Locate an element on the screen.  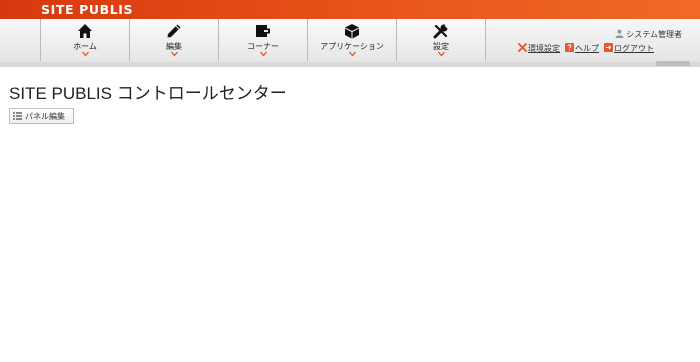
corner-icon is located at coordinates (263, 31).